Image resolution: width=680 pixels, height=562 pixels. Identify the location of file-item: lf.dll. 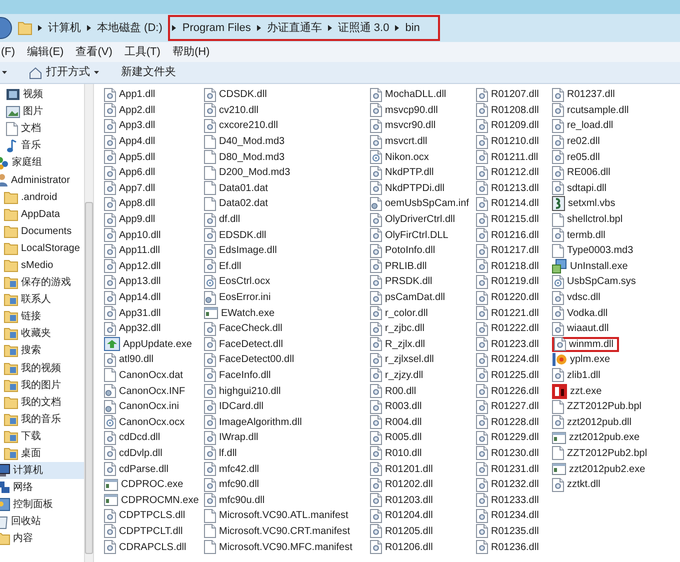
(220, 453).